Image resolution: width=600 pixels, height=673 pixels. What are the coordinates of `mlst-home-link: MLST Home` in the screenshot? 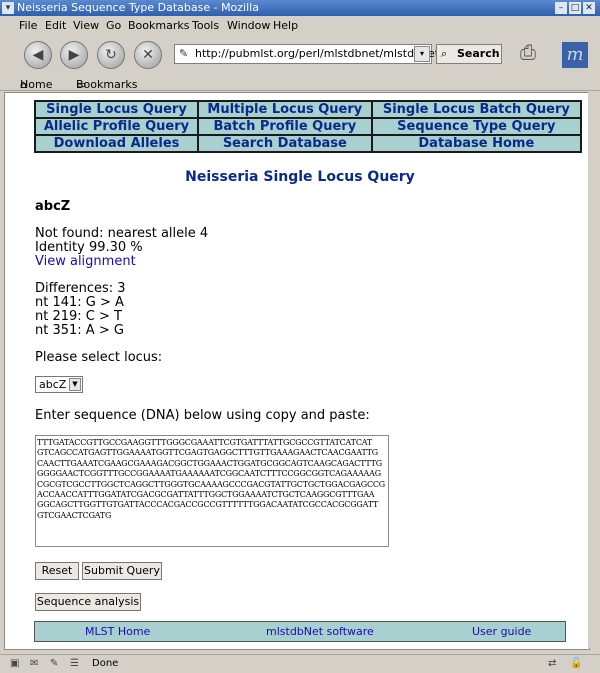 It's located at (117, 631).